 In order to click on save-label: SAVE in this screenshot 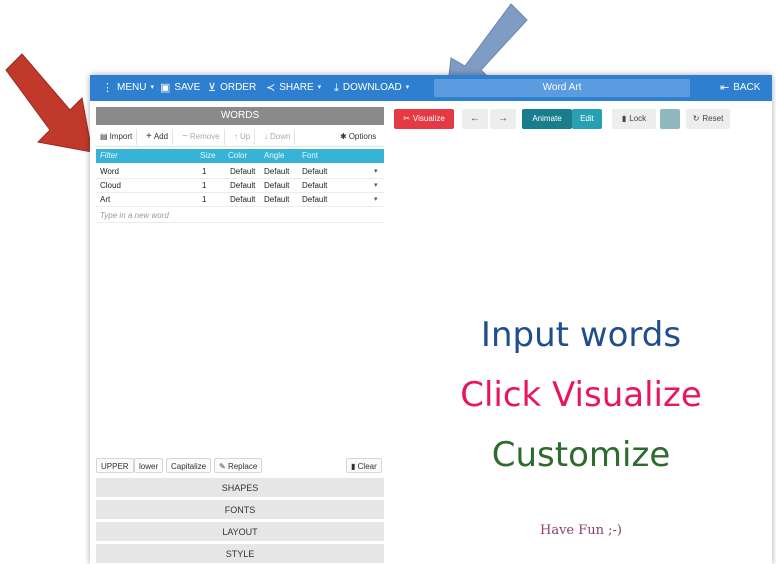, I will do `click(187, 87)`.